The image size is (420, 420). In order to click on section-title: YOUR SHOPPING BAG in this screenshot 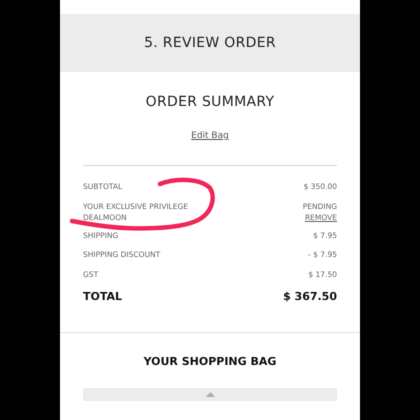, I will do `click(210, 361)`.